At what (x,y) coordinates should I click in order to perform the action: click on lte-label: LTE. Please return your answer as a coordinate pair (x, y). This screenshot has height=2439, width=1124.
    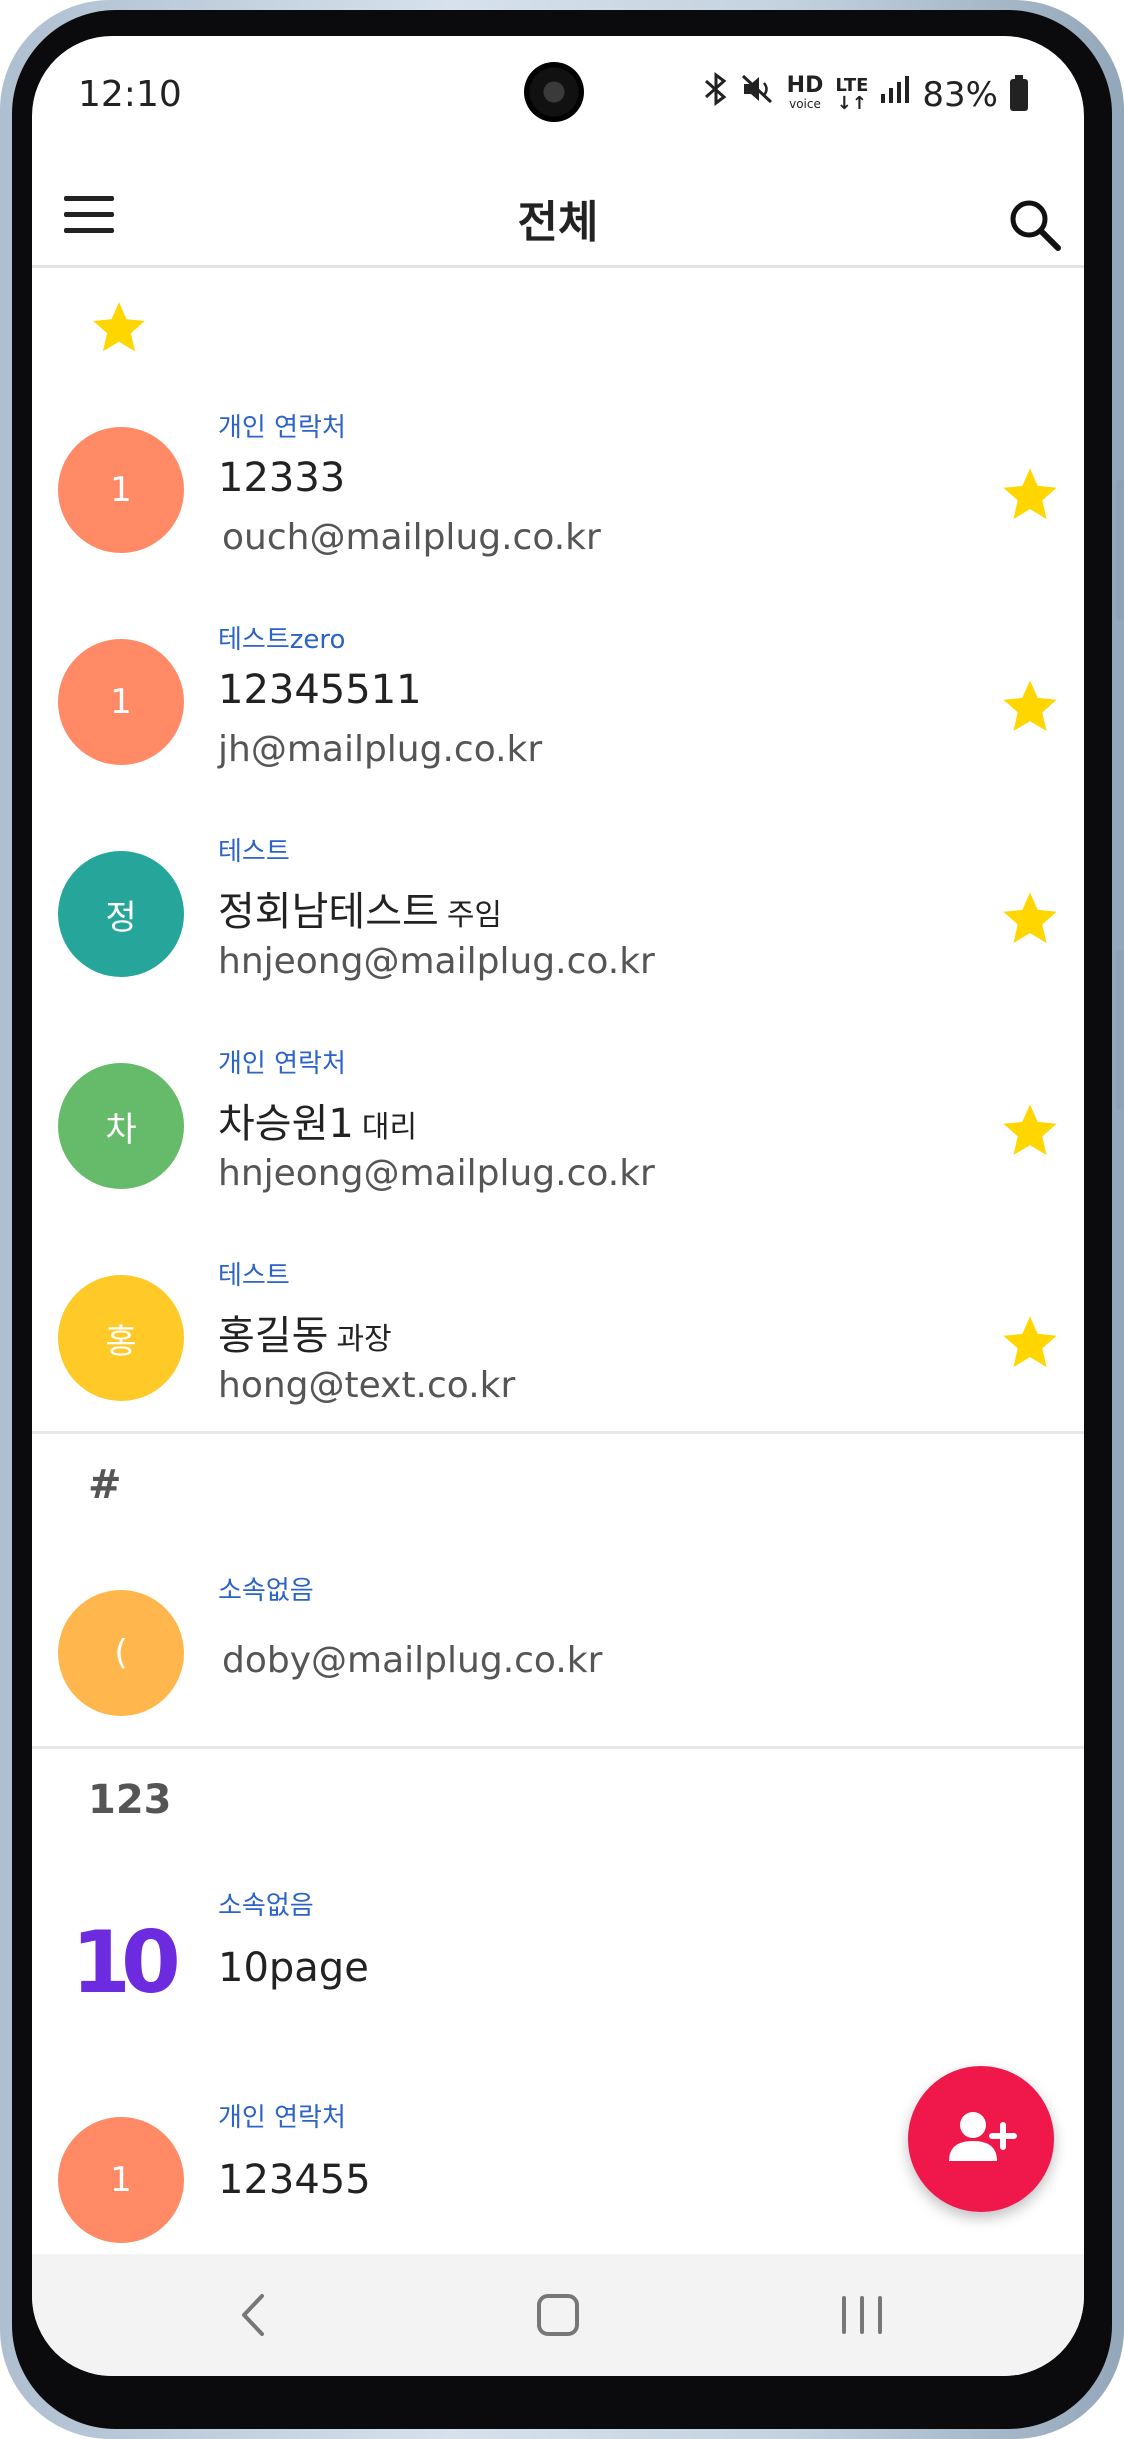
    Looking at the image, I should click on (852, 85).